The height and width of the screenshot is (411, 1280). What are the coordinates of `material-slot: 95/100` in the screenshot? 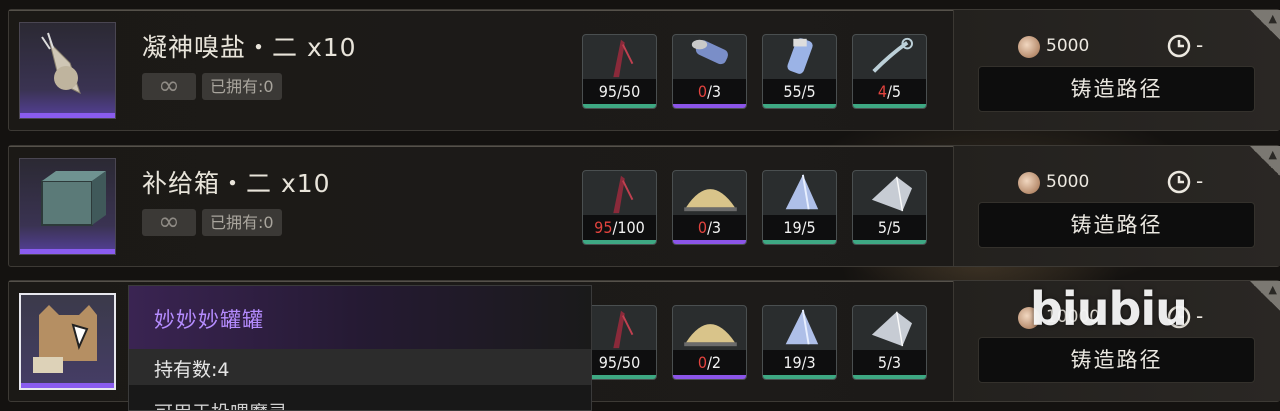 It's located at (619, 207).